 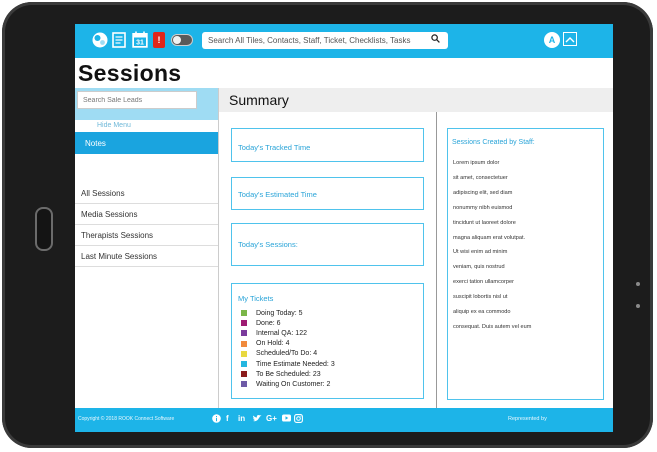 What do you see at coordinates (483, 207) in the screenshot?
I see `staff-text-line: nonummy nibh euismod` at bounding box center [483, 207].